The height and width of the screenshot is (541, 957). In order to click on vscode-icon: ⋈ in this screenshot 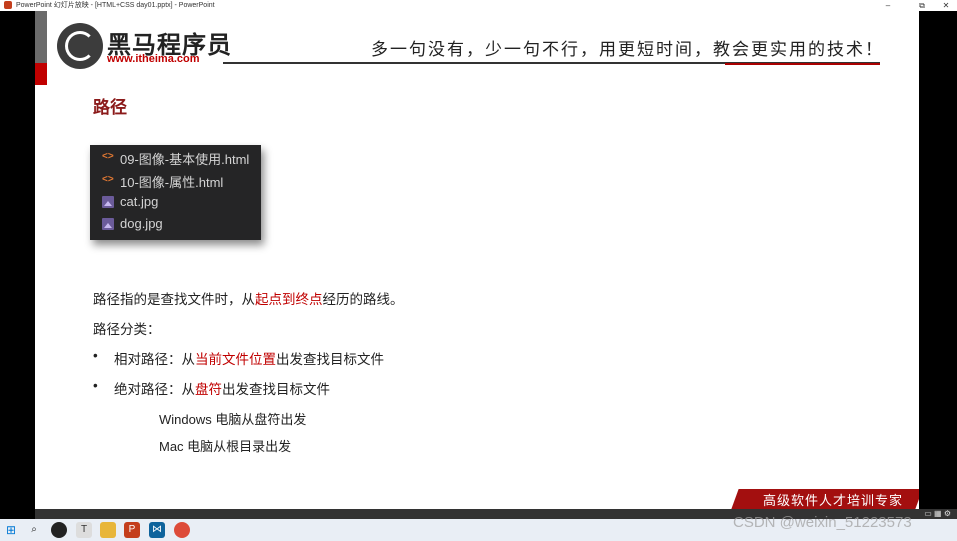, I will do `click(157, 530)`.